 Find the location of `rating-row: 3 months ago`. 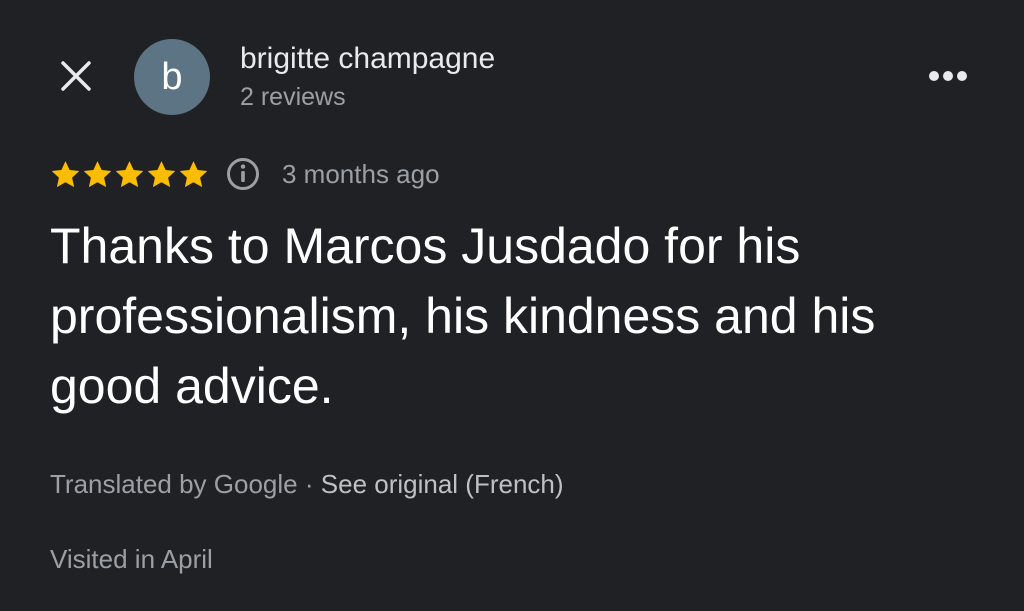

rating-row: 3 months ago is located at coordinates (245, 174).